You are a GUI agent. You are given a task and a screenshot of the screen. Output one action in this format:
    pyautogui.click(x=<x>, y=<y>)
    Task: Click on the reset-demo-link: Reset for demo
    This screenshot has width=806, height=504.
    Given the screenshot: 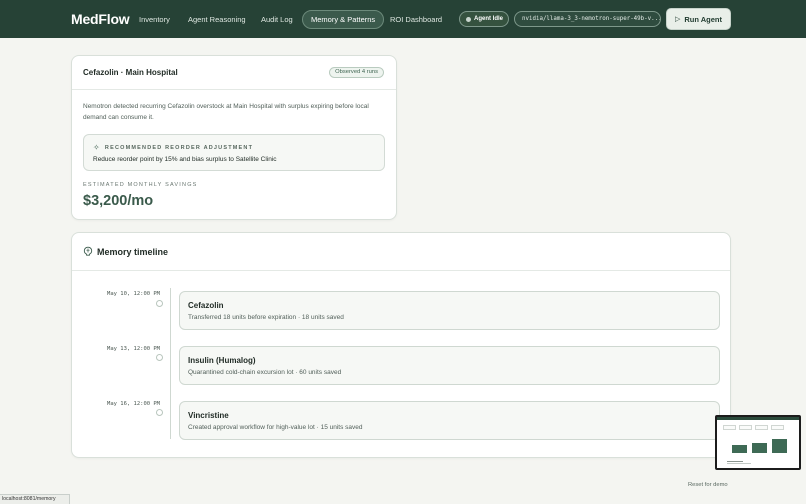 What is the action you would take?
    pyautogui.click(x=708, y=485)
    